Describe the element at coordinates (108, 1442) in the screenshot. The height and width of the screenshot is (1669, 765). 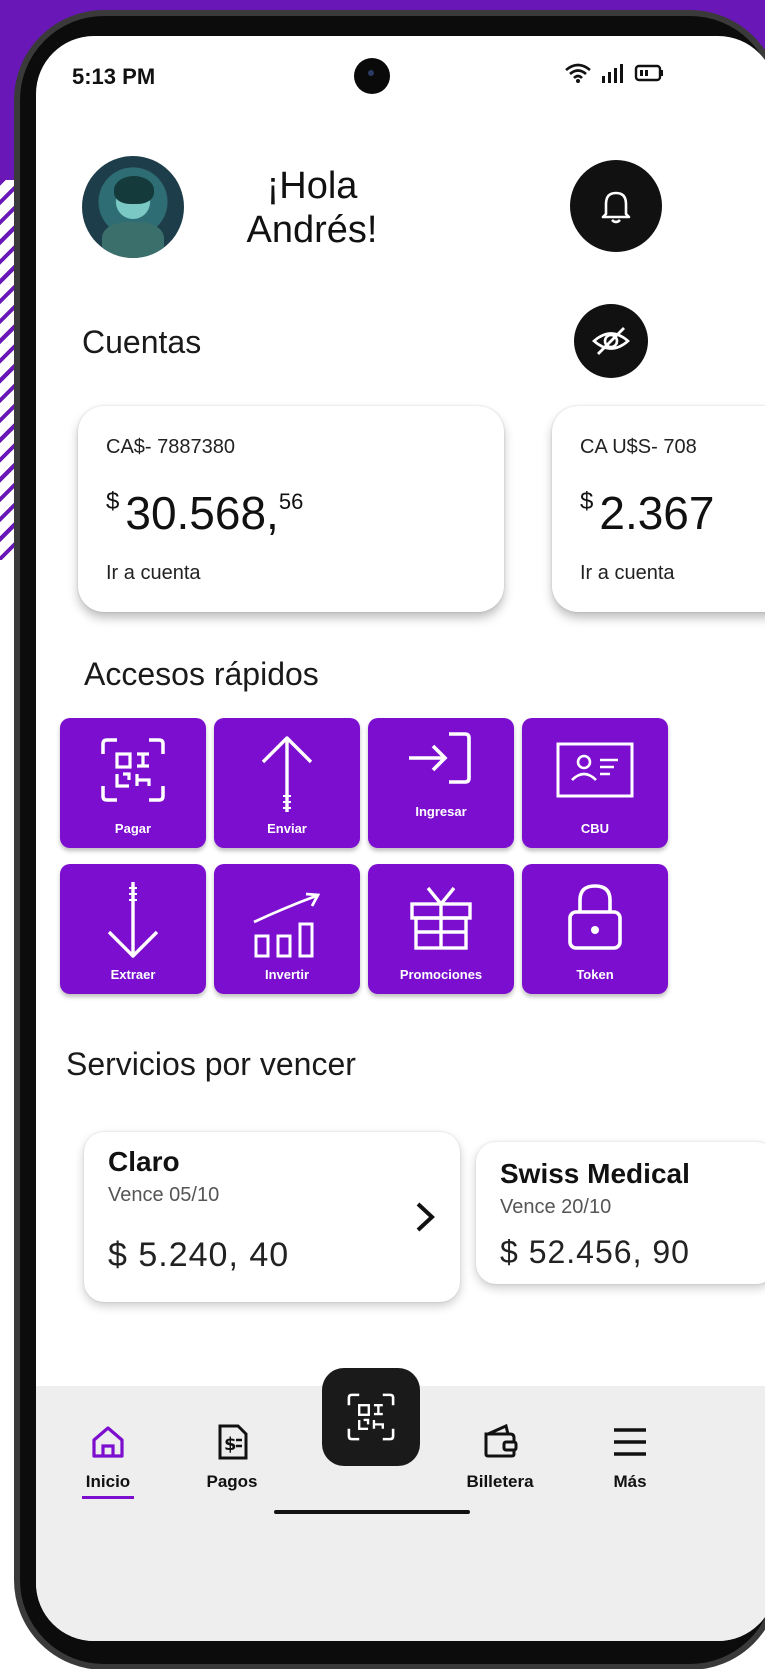
I see `home-icon` at that location.